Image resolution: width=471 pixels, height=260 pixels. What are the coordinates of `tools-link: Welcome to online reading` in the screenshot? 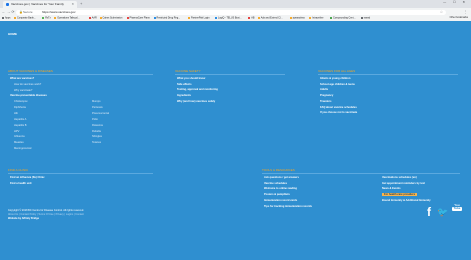 It's located at (280, 188).